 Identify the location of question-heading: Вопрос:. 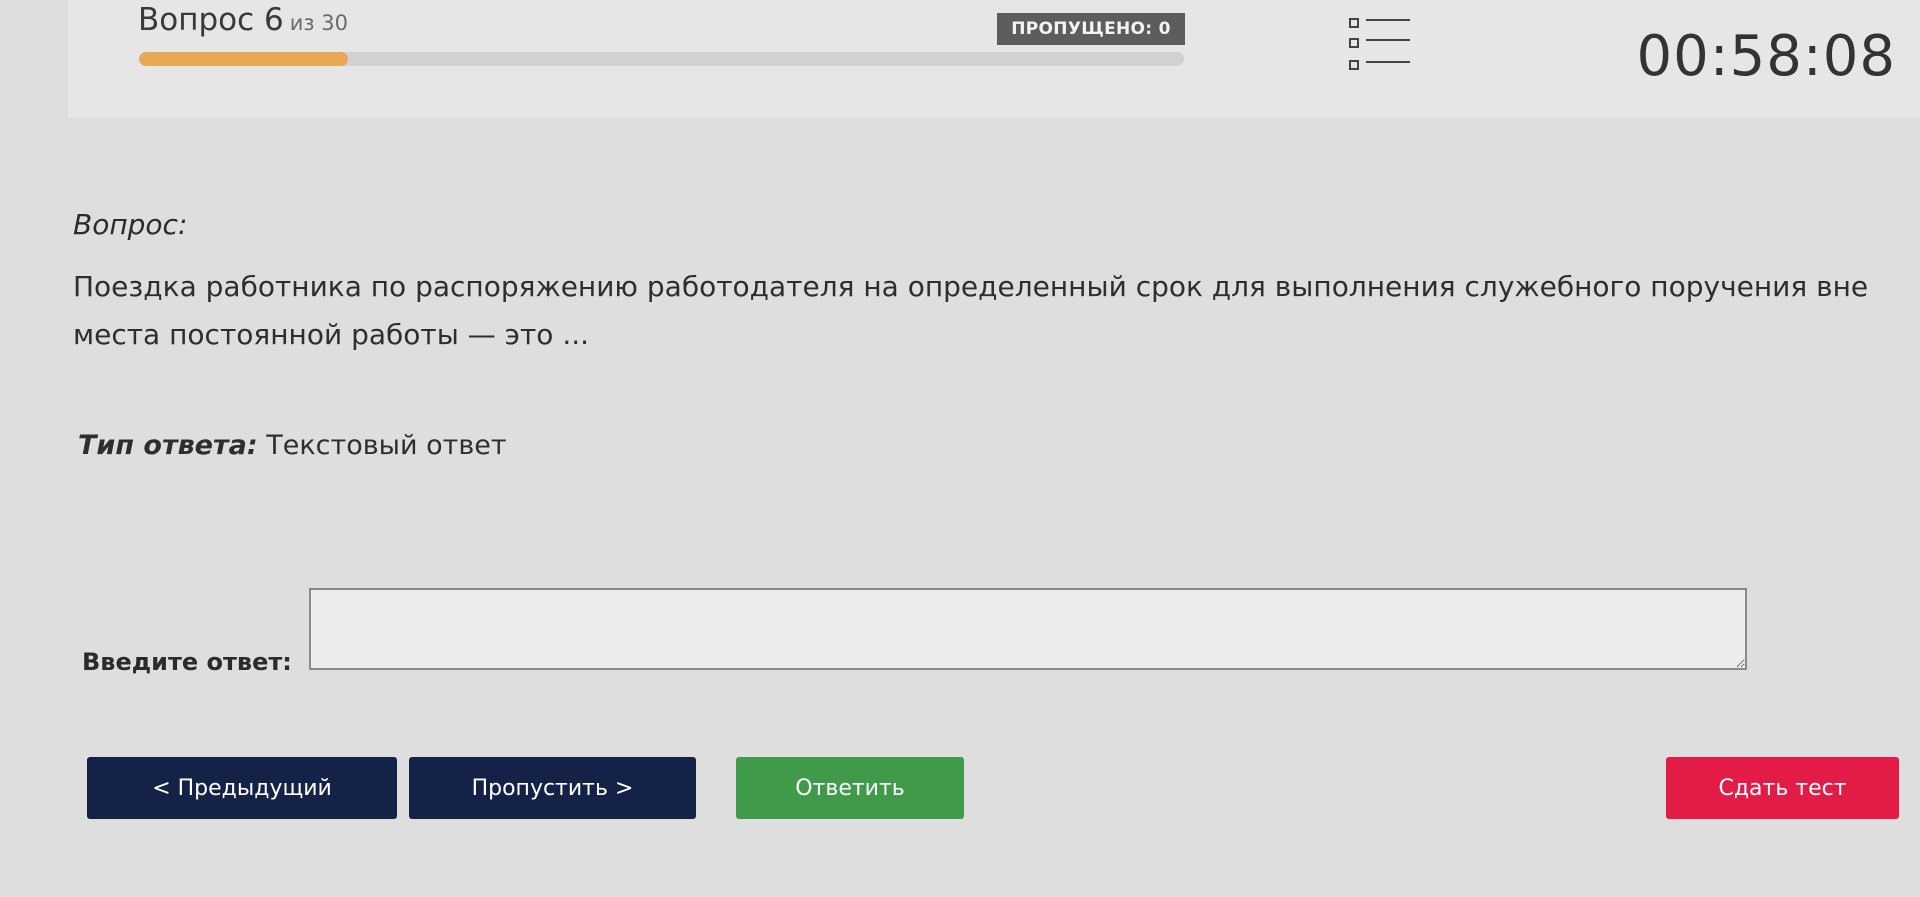
(130, 224).